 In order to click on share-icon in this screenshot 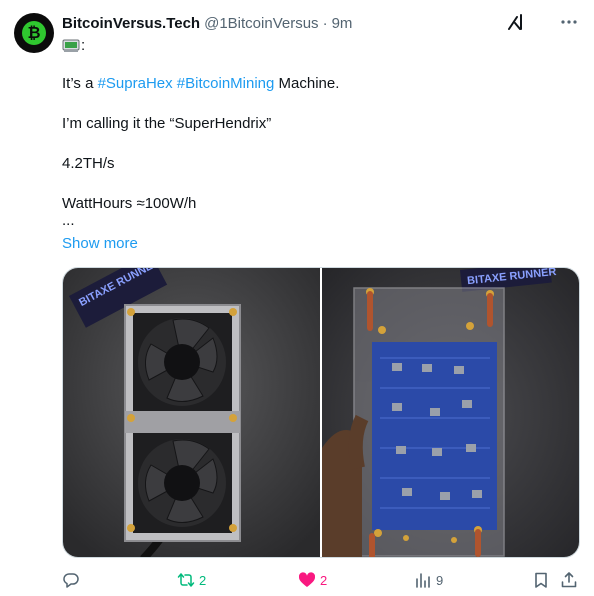, I will do `click(569, 580)`.